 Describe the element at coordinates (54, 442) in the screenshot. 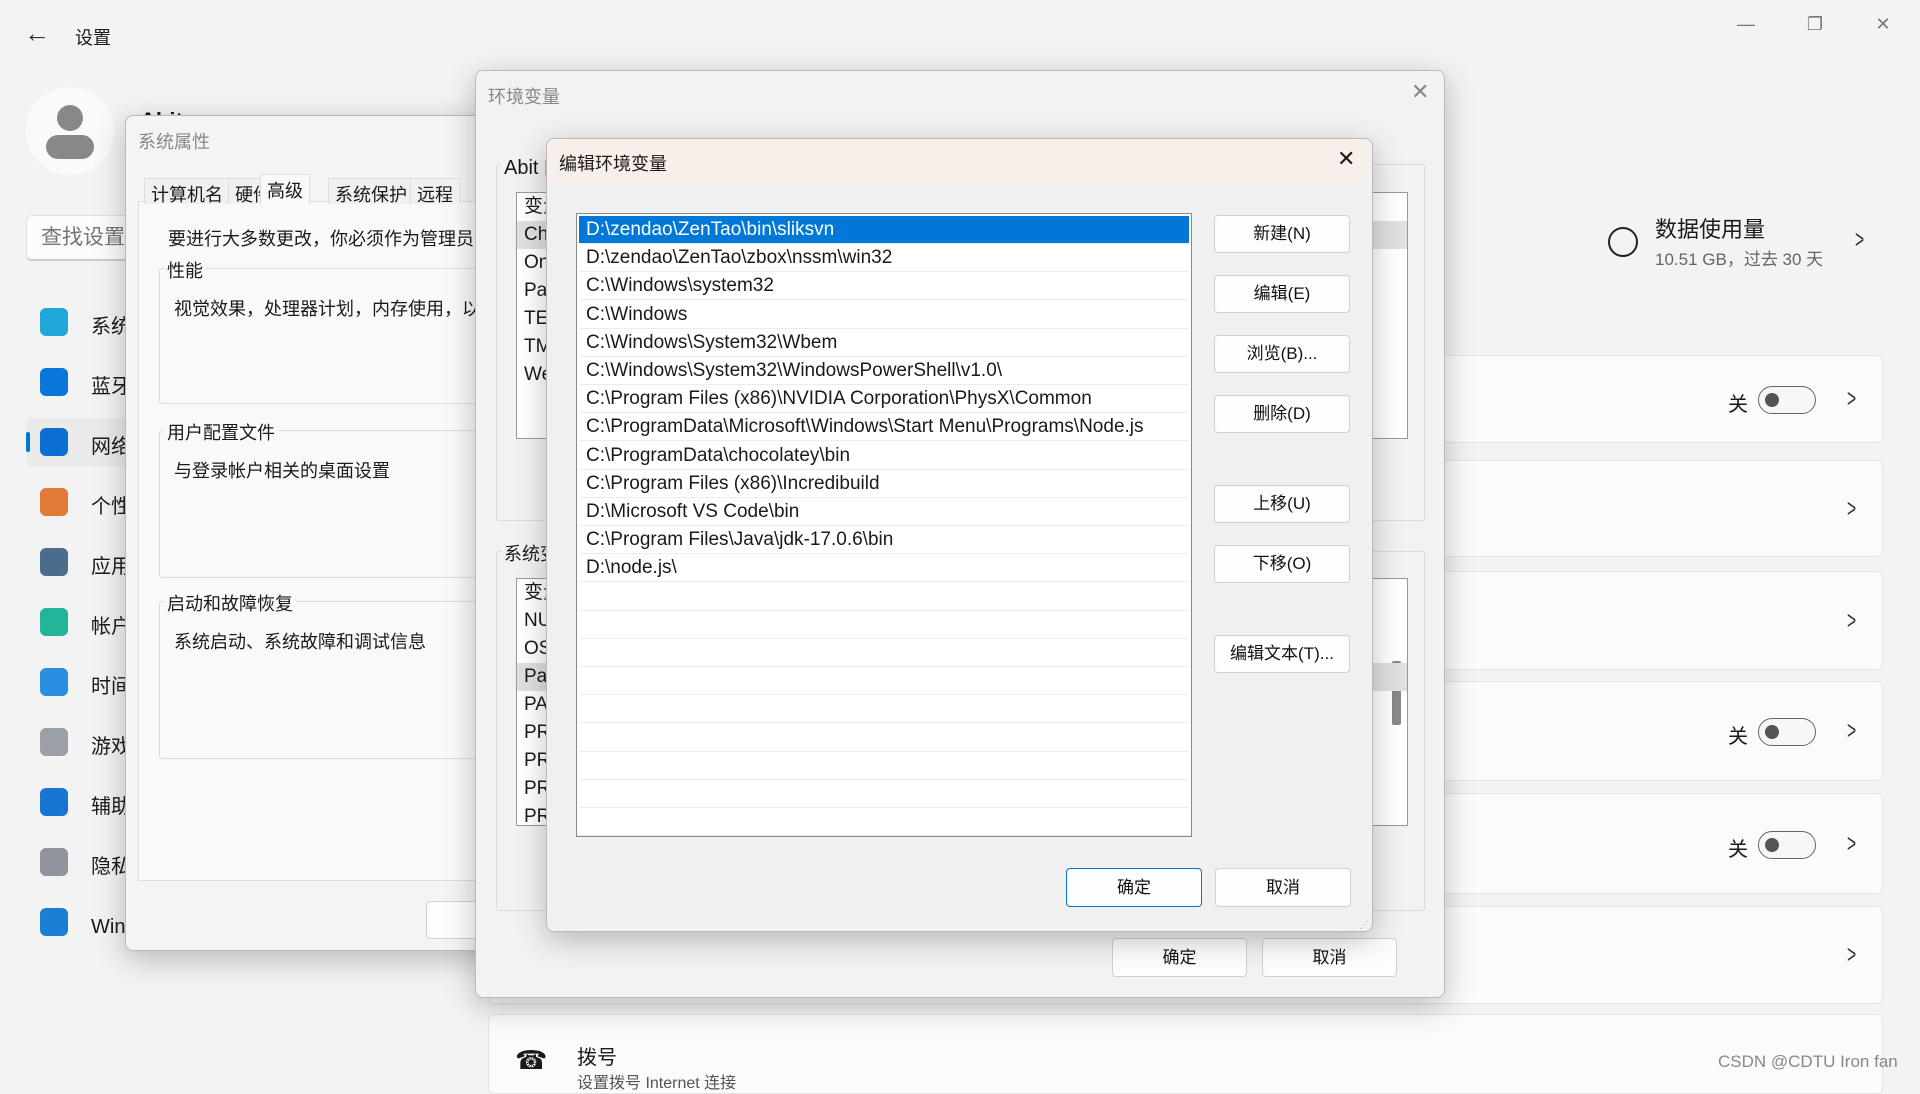

I see `wifi-icon` at that location.